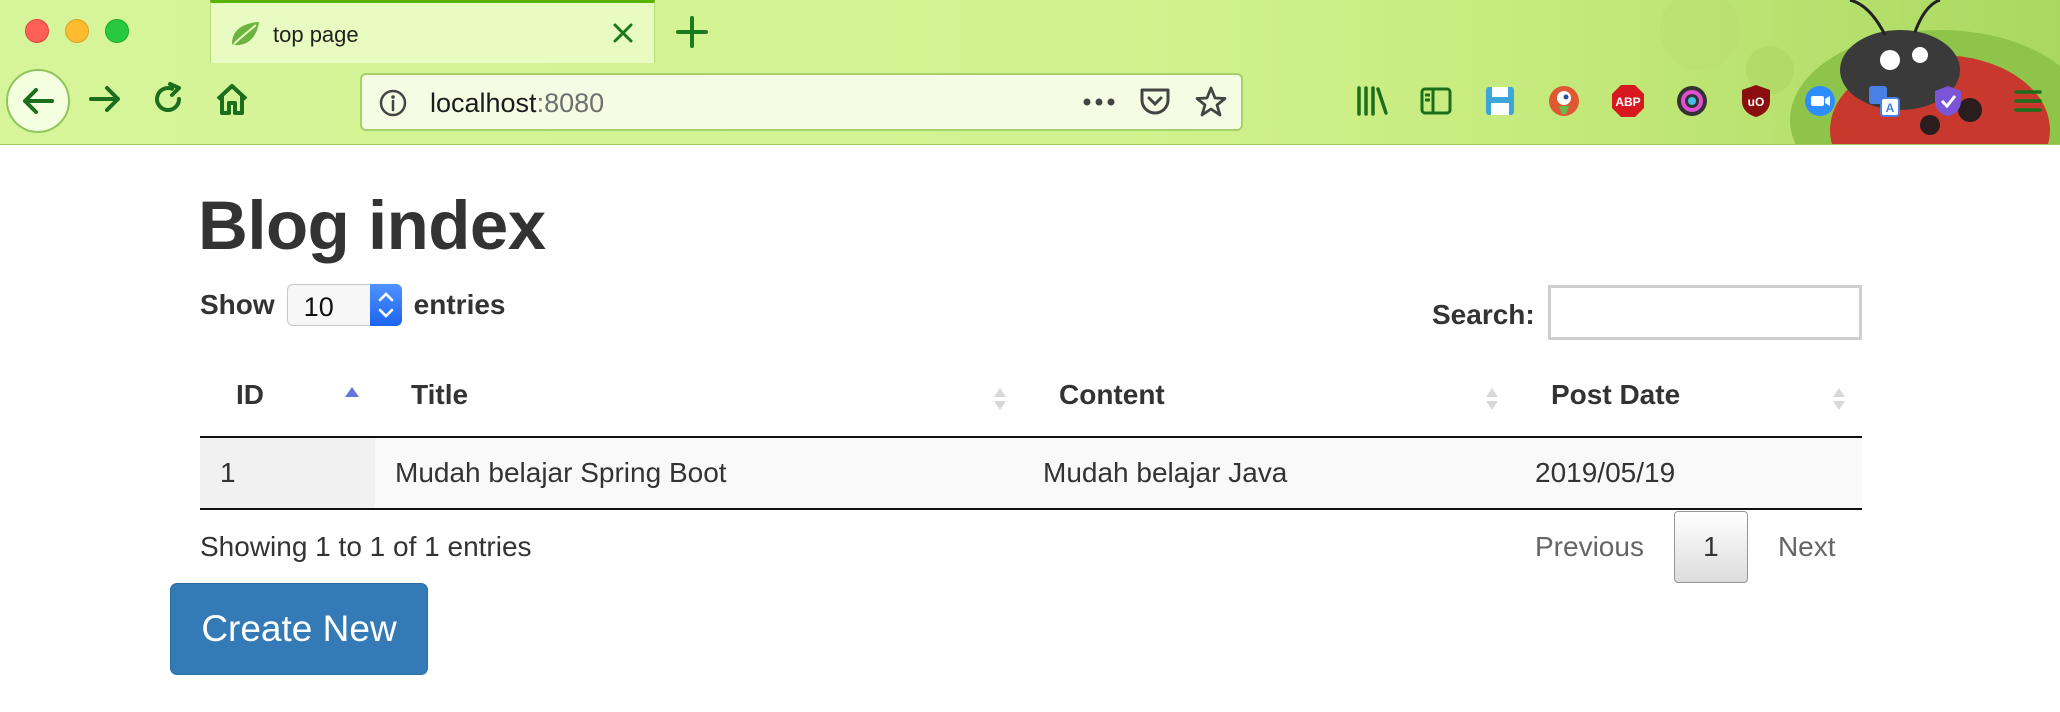  I want to click on entries-length-control: Show 10 entries, so click(353, 305).